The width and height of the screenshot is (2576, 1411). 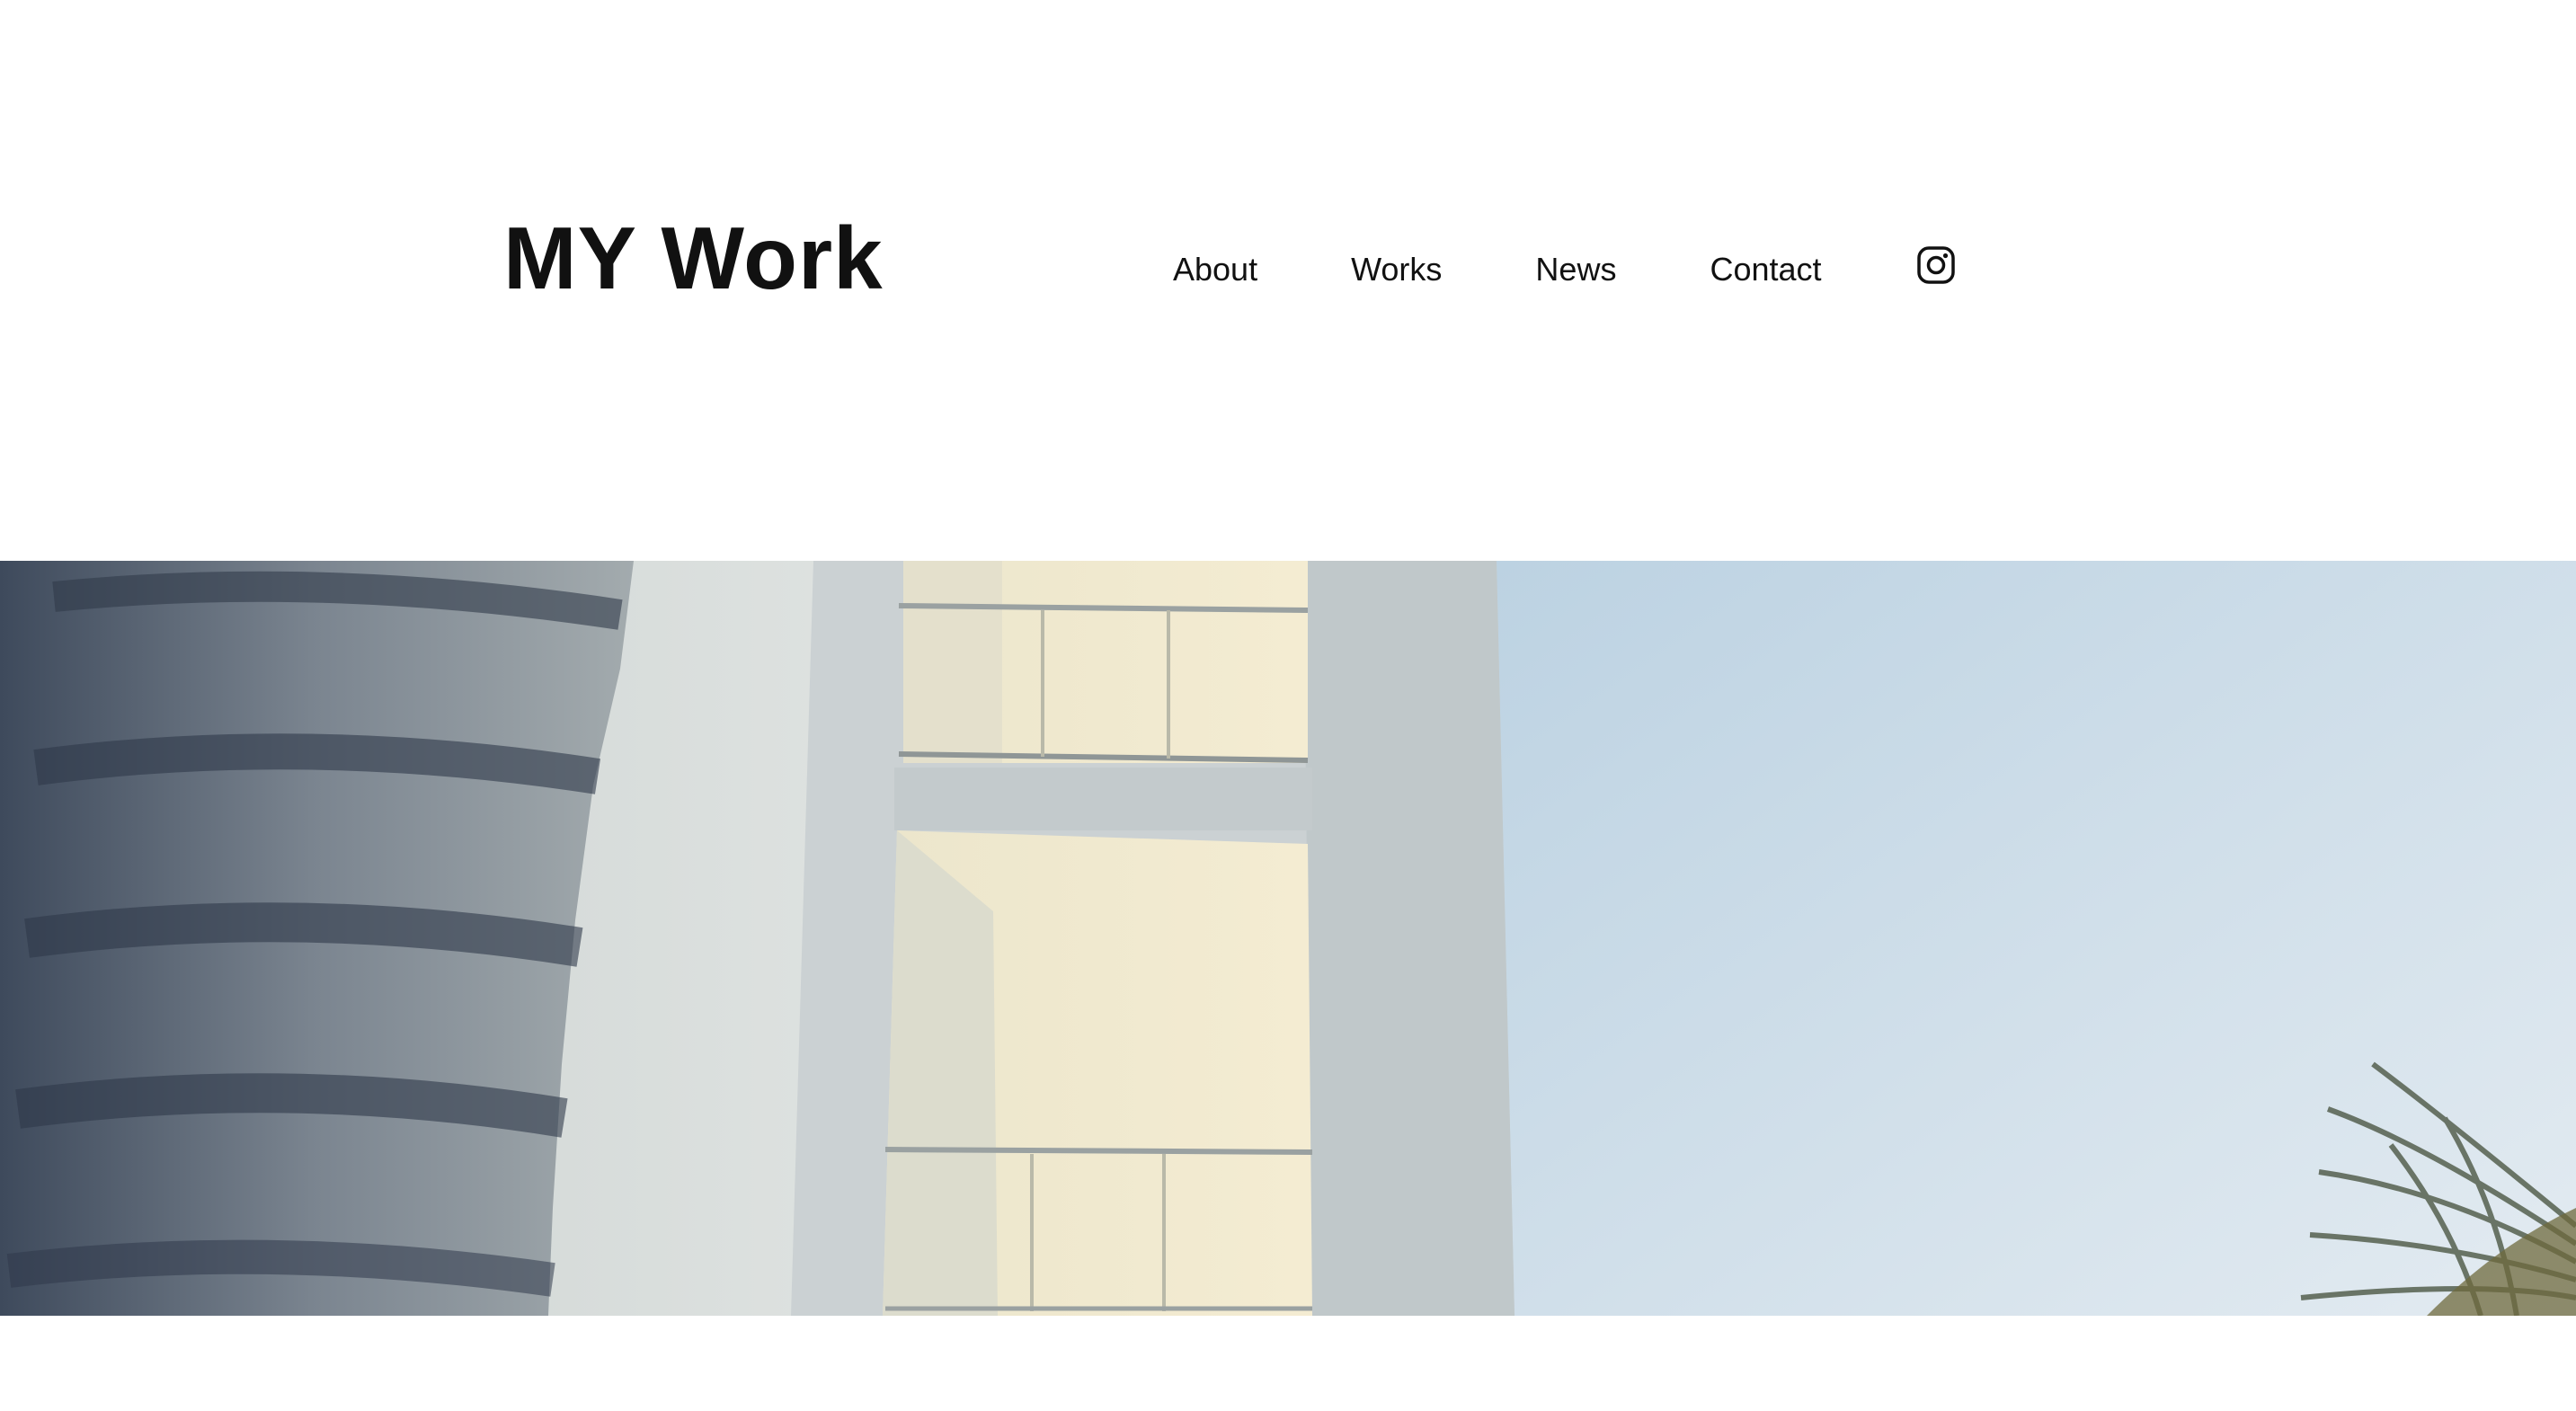 What do you see at coordinates (1936, 265) in the screenshot?
I see `instagram-icon` at bounding box center [1936, 265].